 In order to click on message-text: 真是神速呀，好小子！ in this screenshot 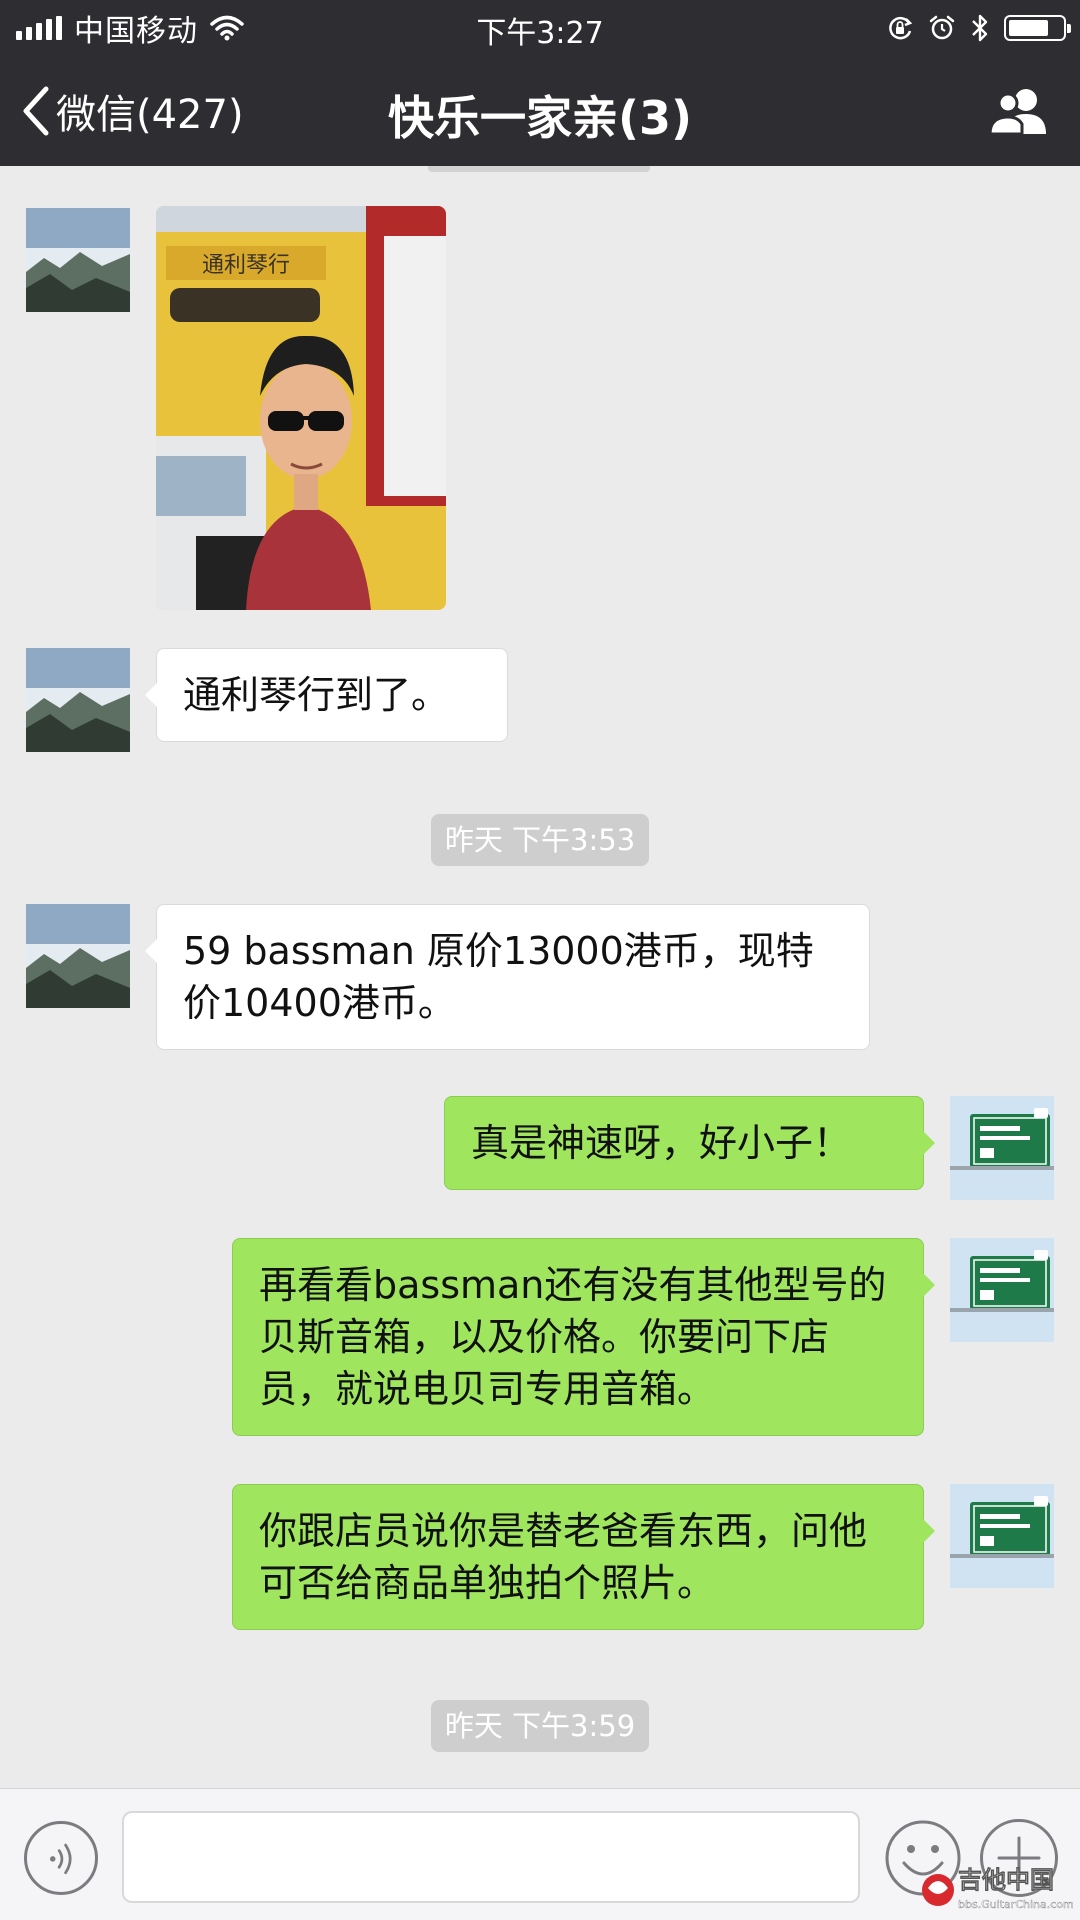, I will do `click(661, 1143)`.